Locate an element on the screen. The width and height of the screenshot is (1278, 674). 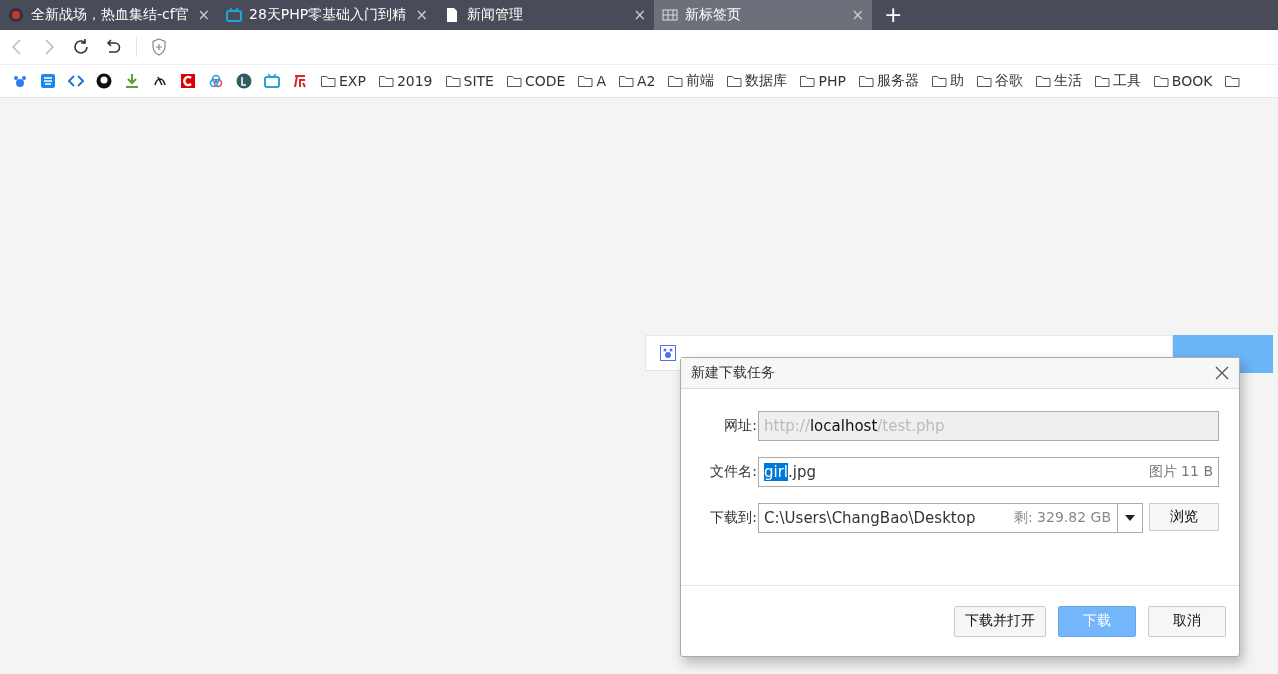
bookmark-folder: 生活 is located at coordinates (1067, 81).